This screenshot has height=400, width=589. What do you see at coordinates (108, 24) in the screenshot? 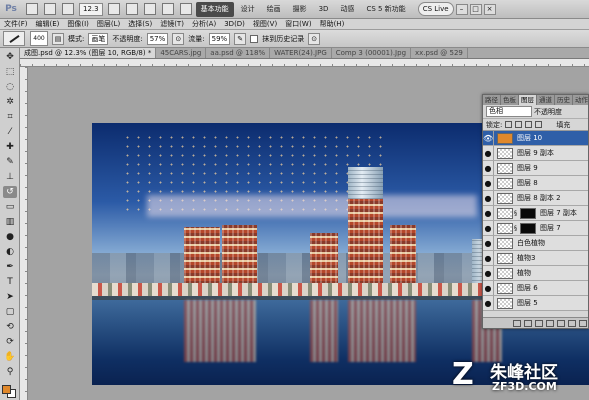
I see `menu-layer: 图层(L)` at bounding box center [108, 24].